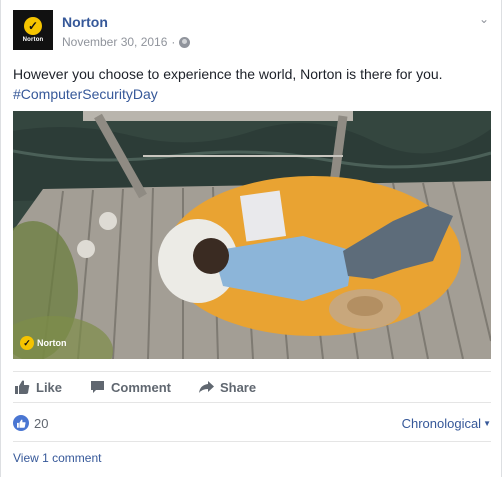  I want to click on chevron-down-icon: ⌄, so click(484, 19).